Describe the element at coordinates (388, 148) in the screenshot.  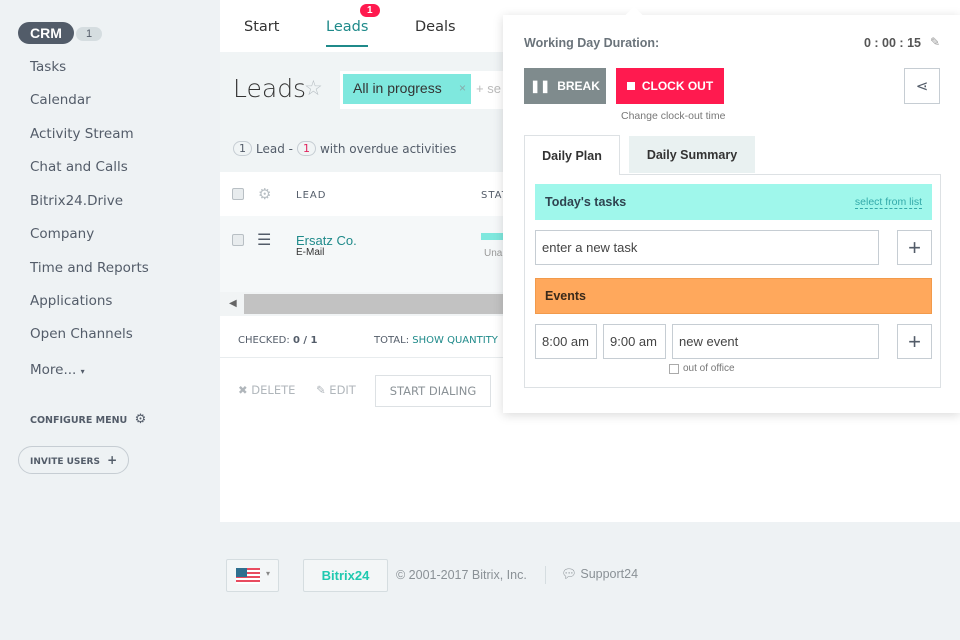
I see `overdue-text: with overdue activities` at that location.